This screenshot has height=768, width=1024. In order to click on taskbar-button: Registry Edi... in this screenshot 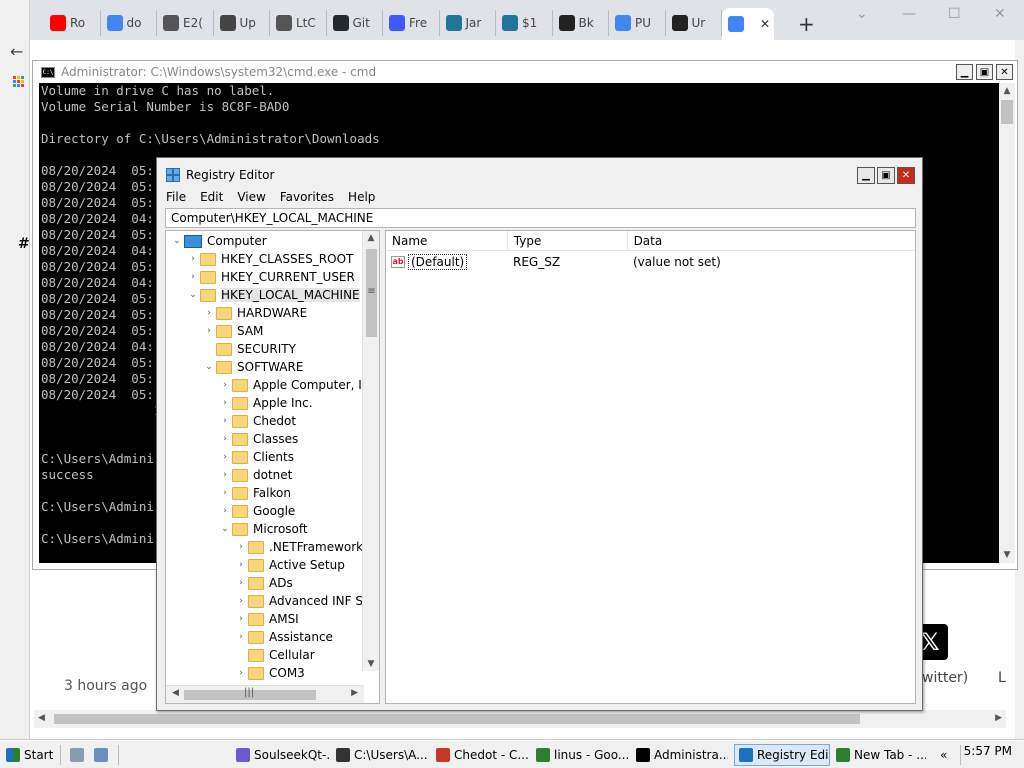, I will do `click(782, 755)`.